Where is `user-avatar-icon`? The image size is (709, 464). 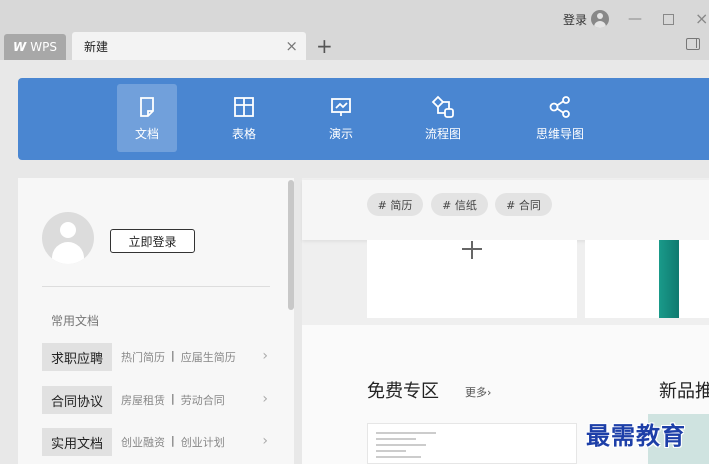
user-avatar-icon is located at coordinates (600, 19).